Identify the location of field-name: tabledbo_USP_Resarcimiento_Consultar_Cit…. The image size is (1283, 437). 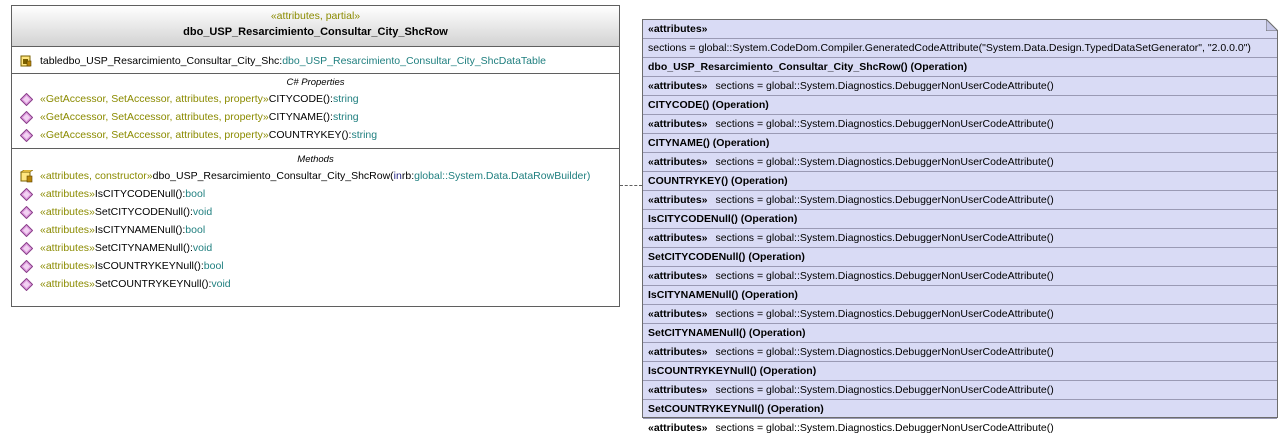
(161, 61).